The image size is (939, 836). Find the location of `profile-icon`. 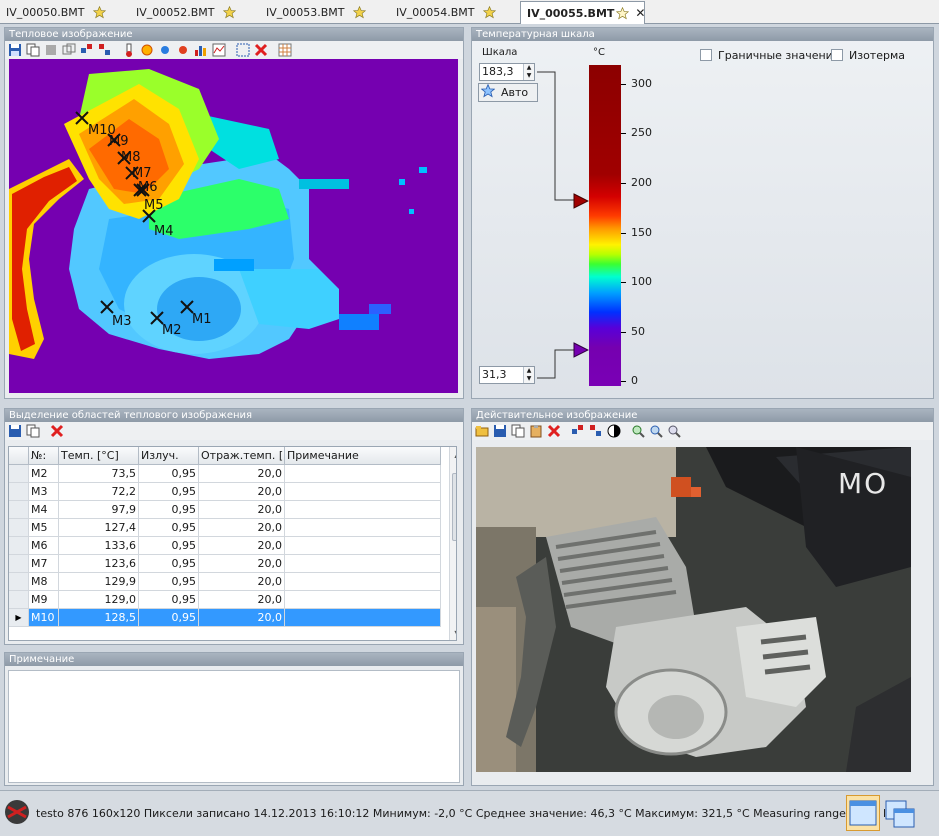

profile-icon is located at coordinates (219, 50).